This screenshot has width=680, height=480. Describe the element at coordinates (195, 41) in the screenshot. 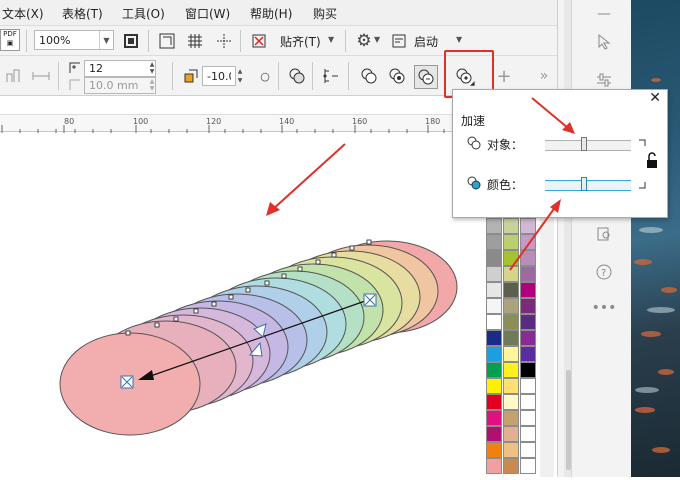

I see `grid-icon` at that location.